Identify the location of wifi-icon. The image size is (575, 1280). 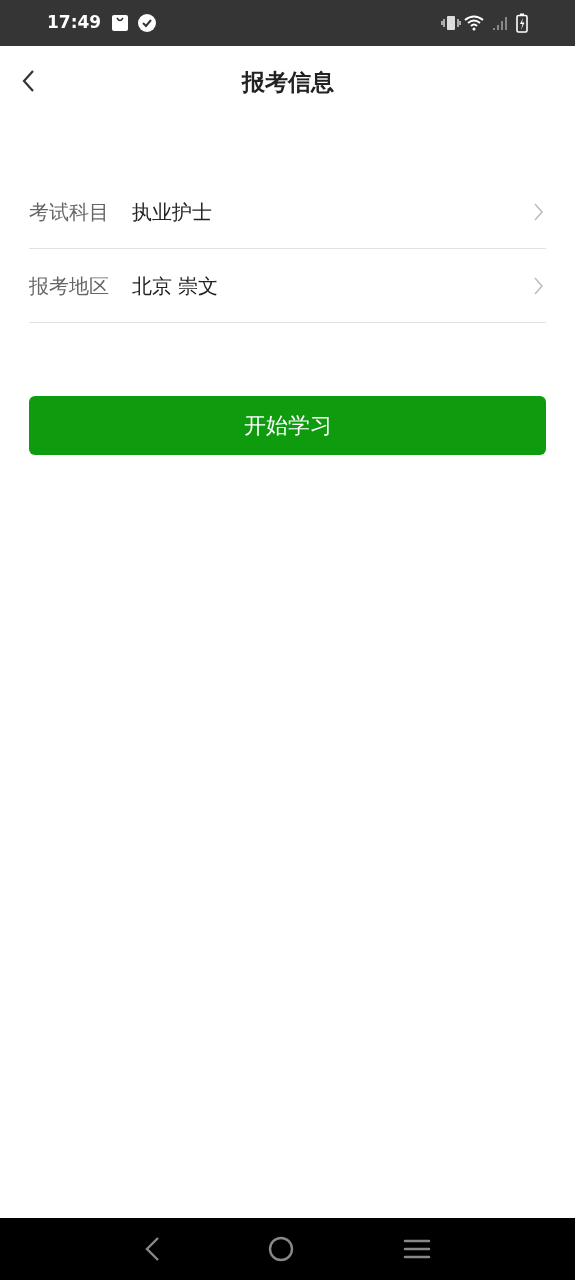
(474, 23).